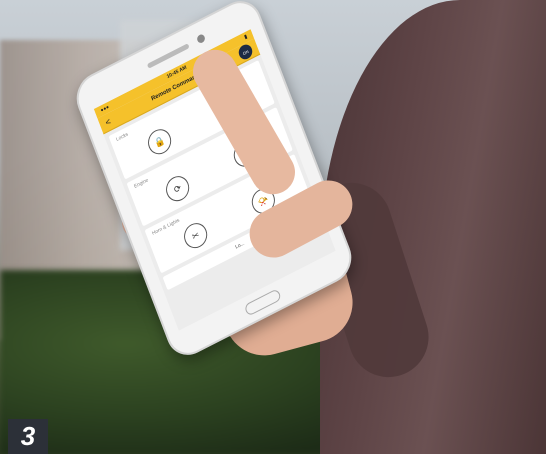 This screenshot has width=546, height=454. I want to click on lock-icon: 🔒, so click(159, 141).